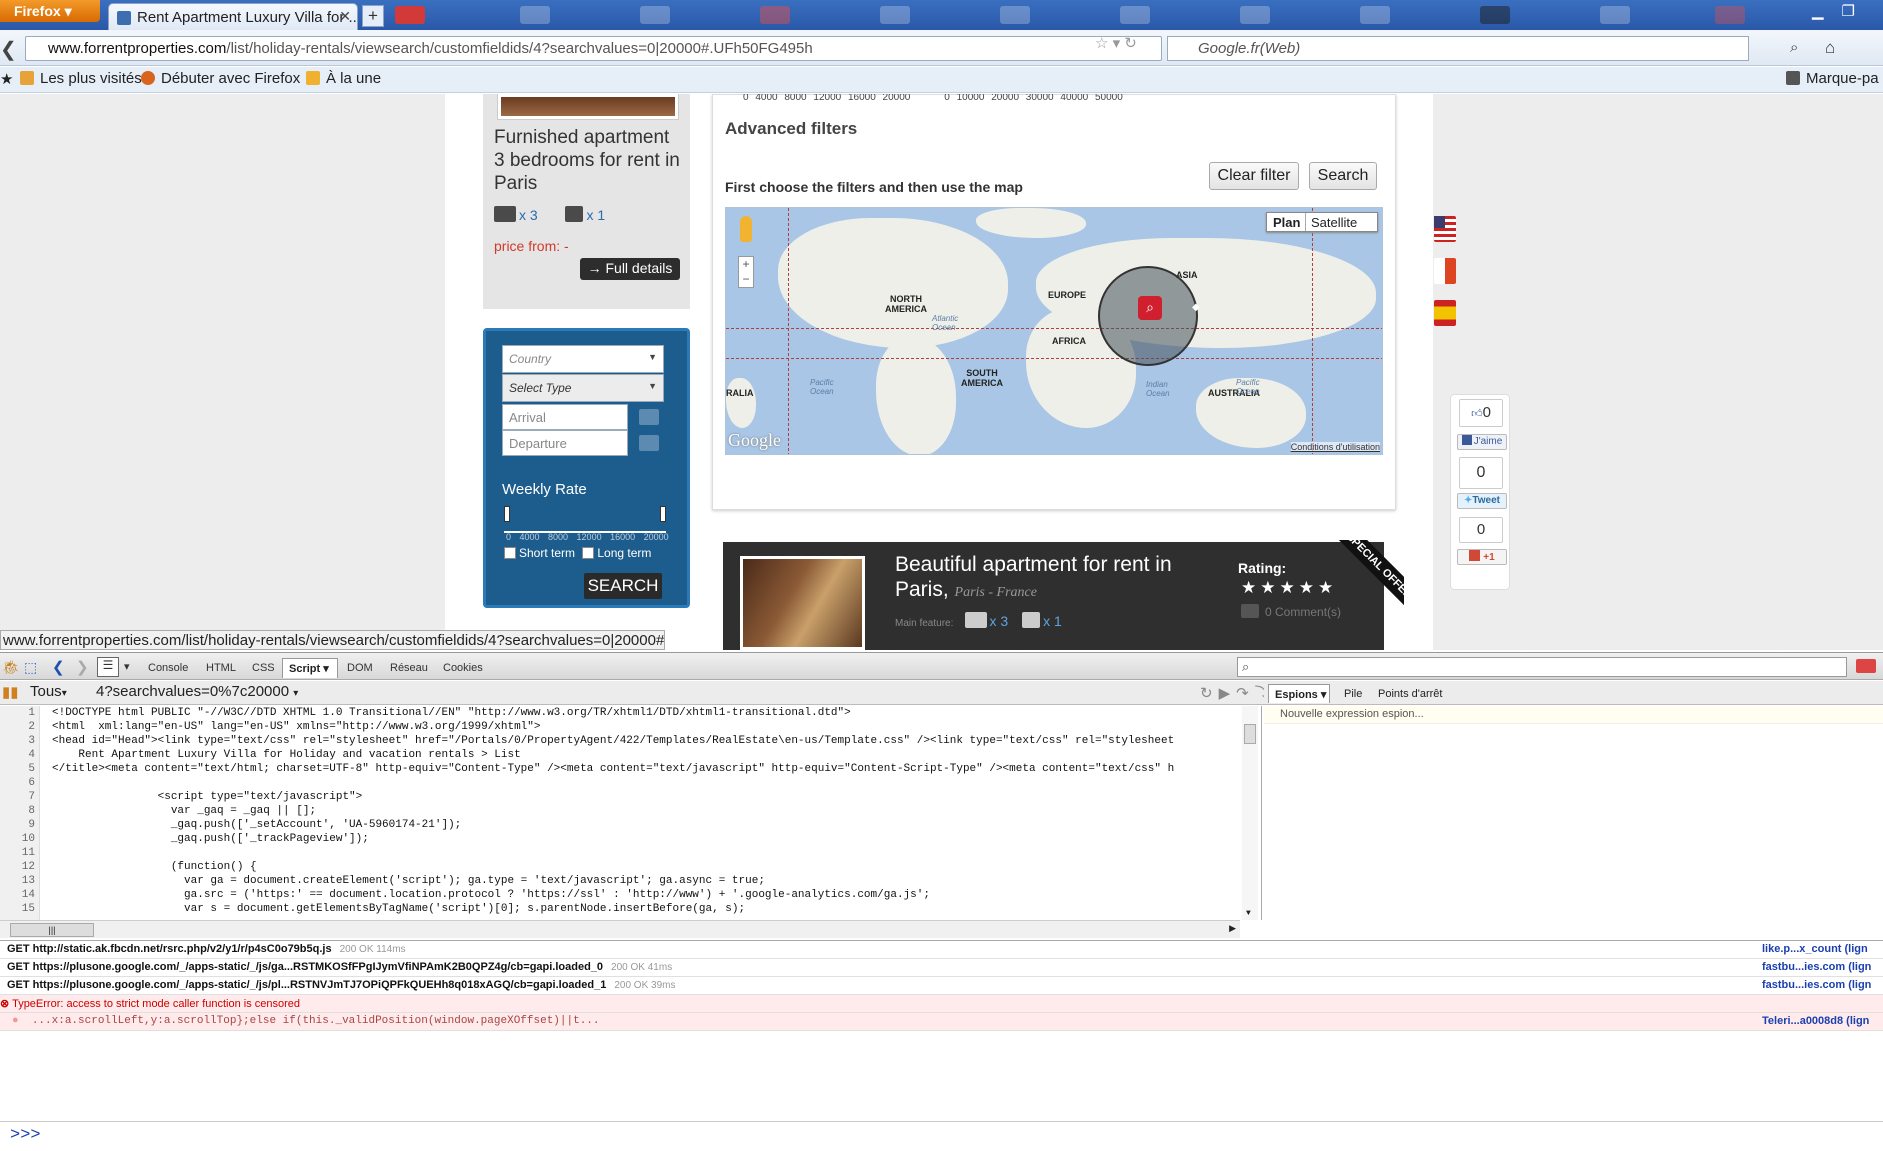  I want to click on line-number: 8, so click(17, 811).